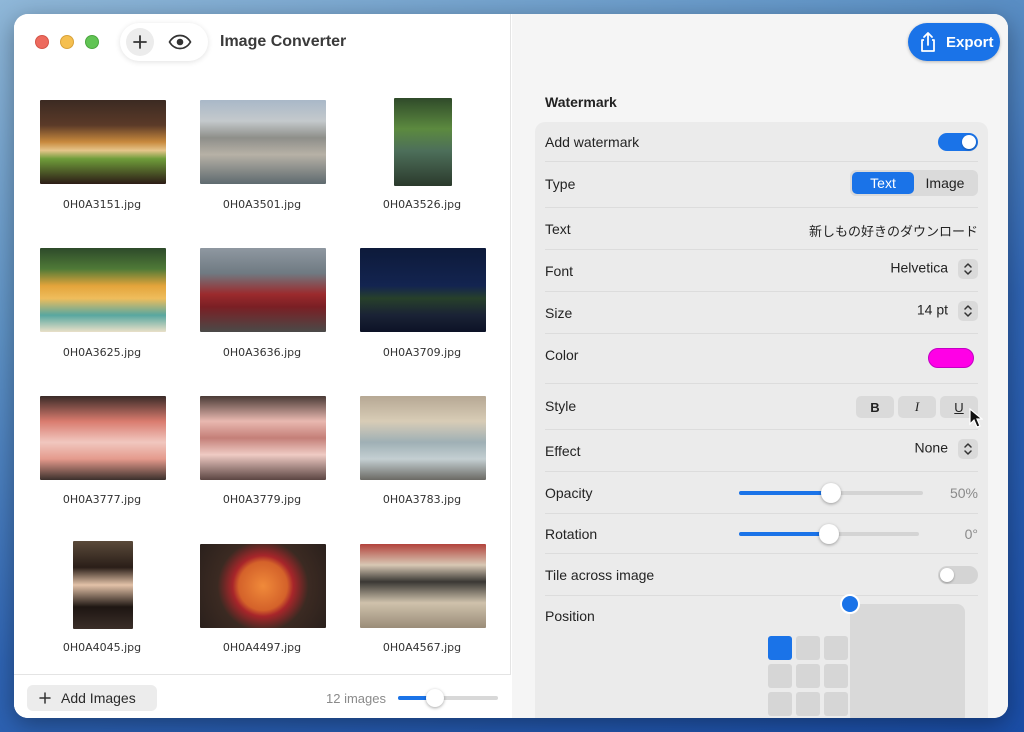 This screenshot has width=1024, height=732. Describe the element at coordinates (958, 142) in the screenshot. I see `add-watermark-toggle` at that location.